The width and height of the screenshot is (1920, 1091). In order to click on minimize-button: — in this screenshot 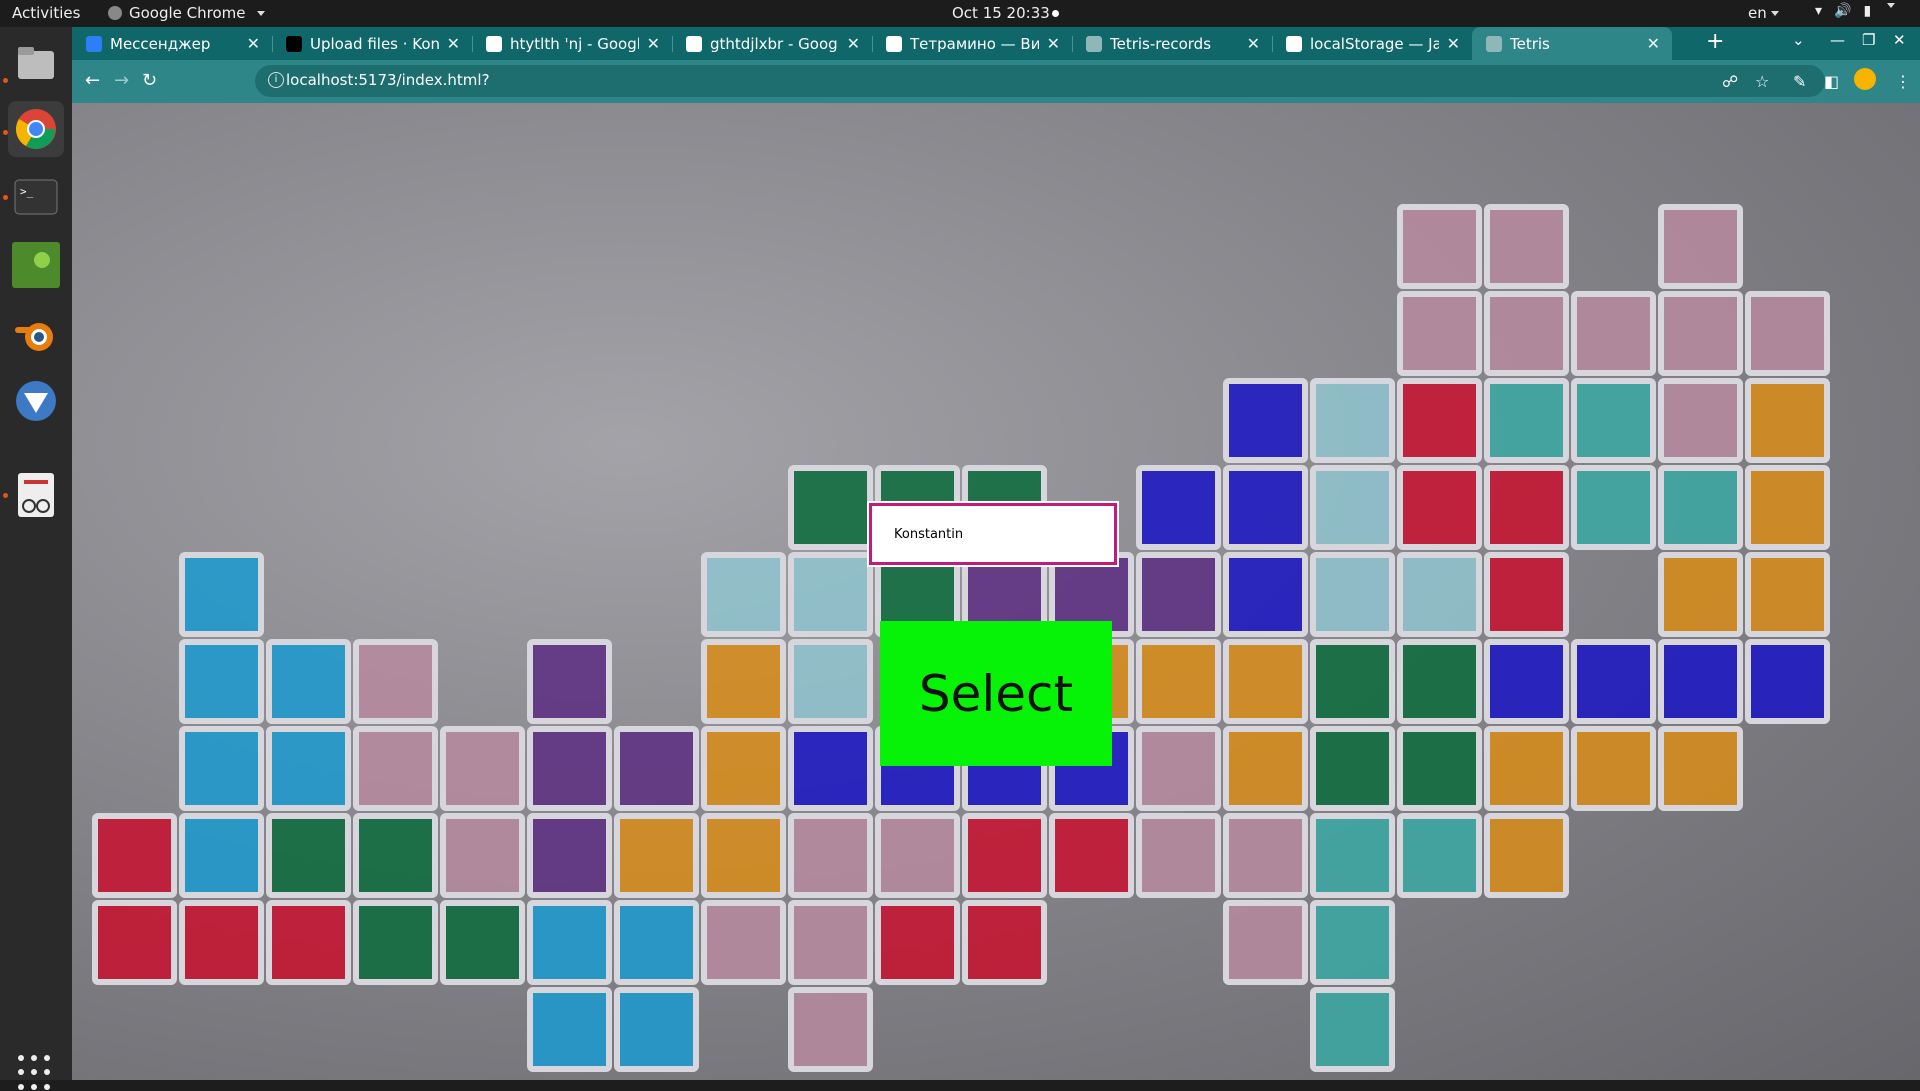, I will do `click(1837, 40)`.